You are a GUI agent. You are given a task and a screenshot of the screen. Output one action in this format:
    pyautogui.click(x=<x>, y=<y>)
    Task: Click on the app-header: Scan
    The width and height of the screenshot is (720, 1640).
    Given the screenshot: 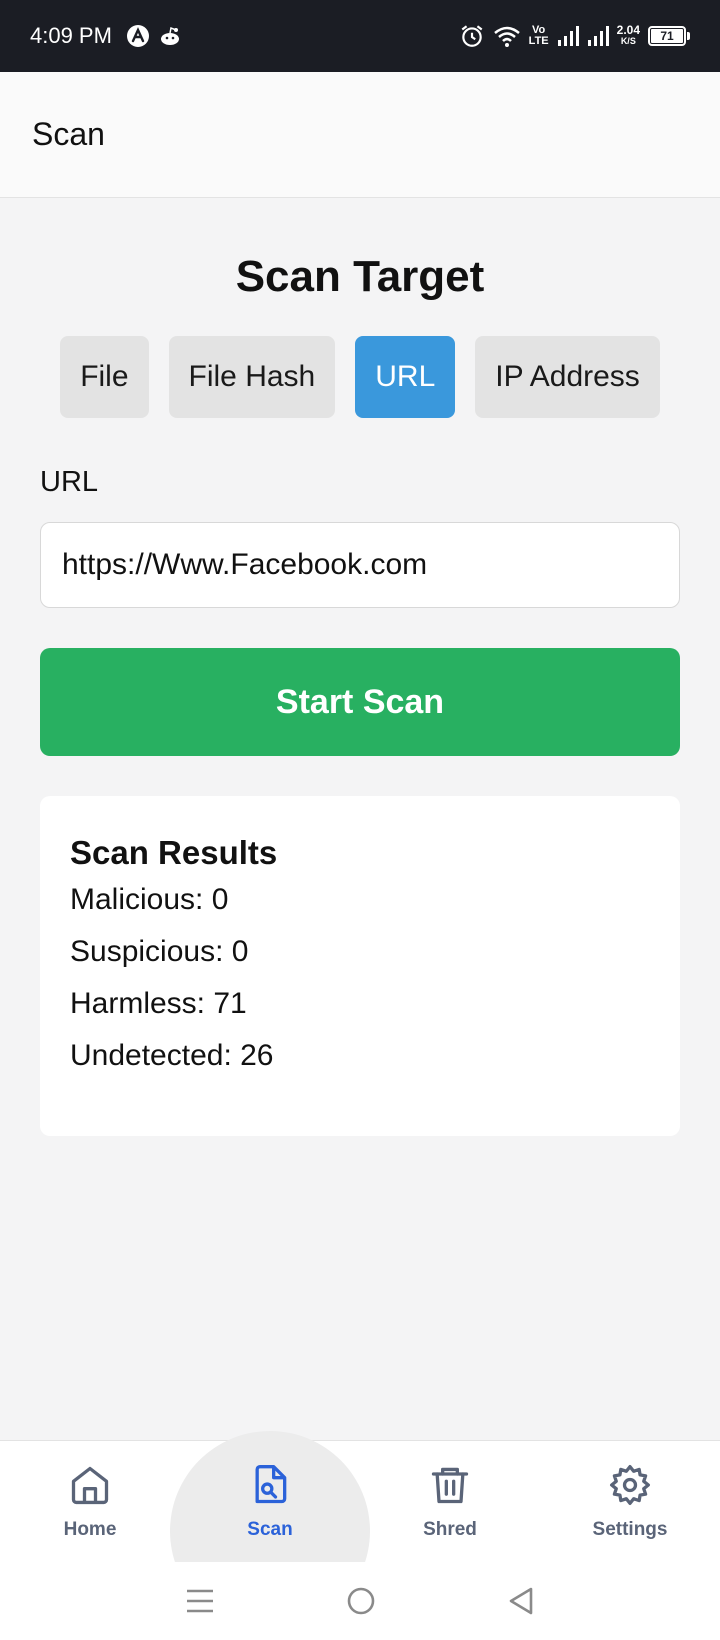 What is the action you would take?
    pyautogui.click(x=360, y=135)
    